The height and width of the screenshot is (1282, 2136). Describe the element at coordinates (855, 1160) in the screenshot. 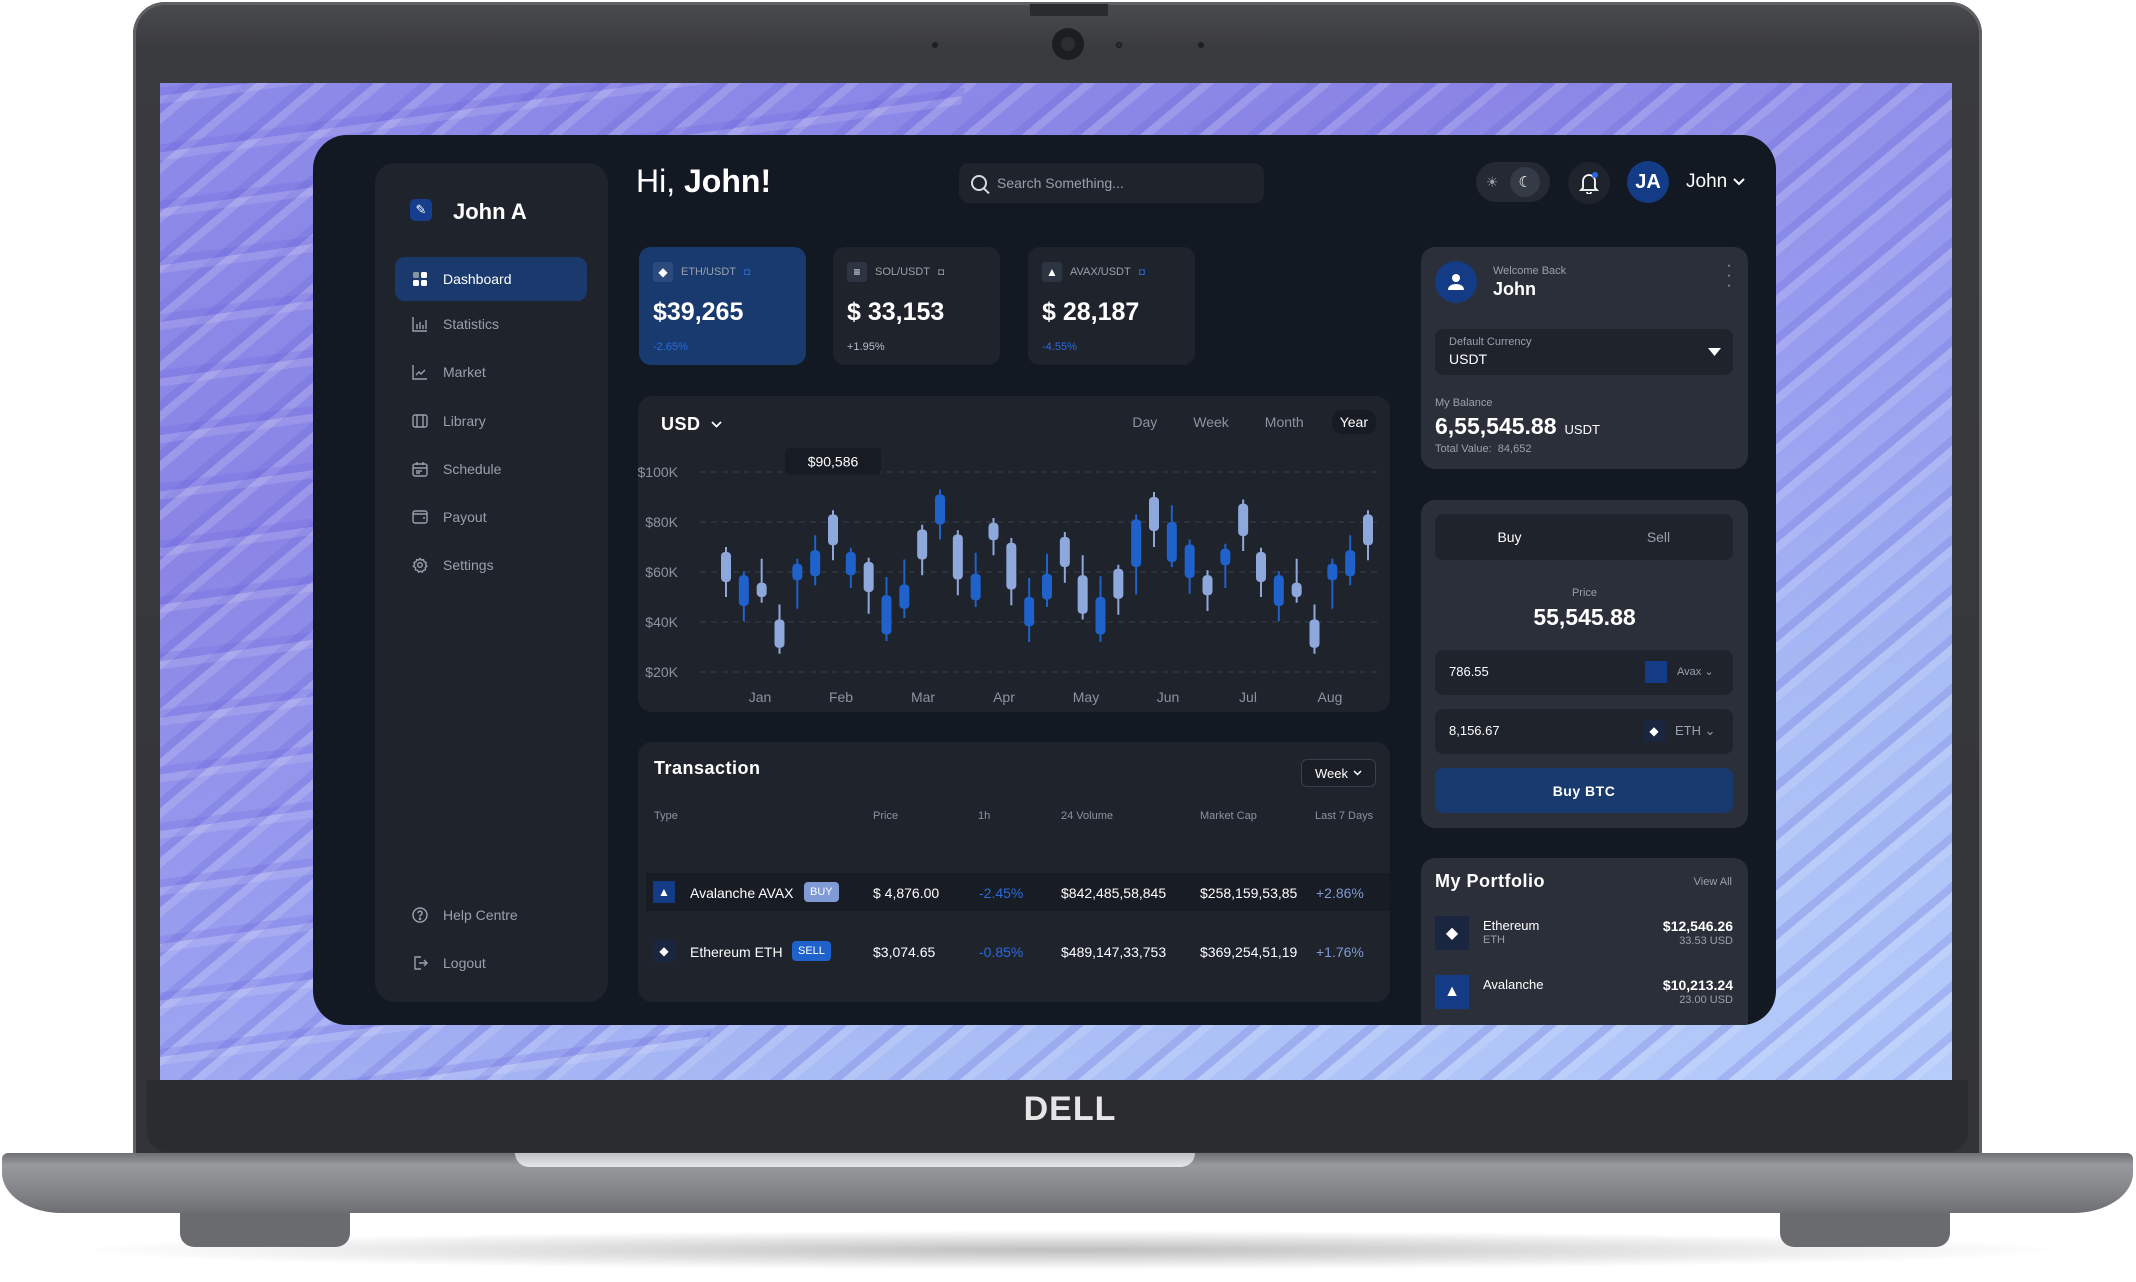

I see `laptop-hinge` at that location.